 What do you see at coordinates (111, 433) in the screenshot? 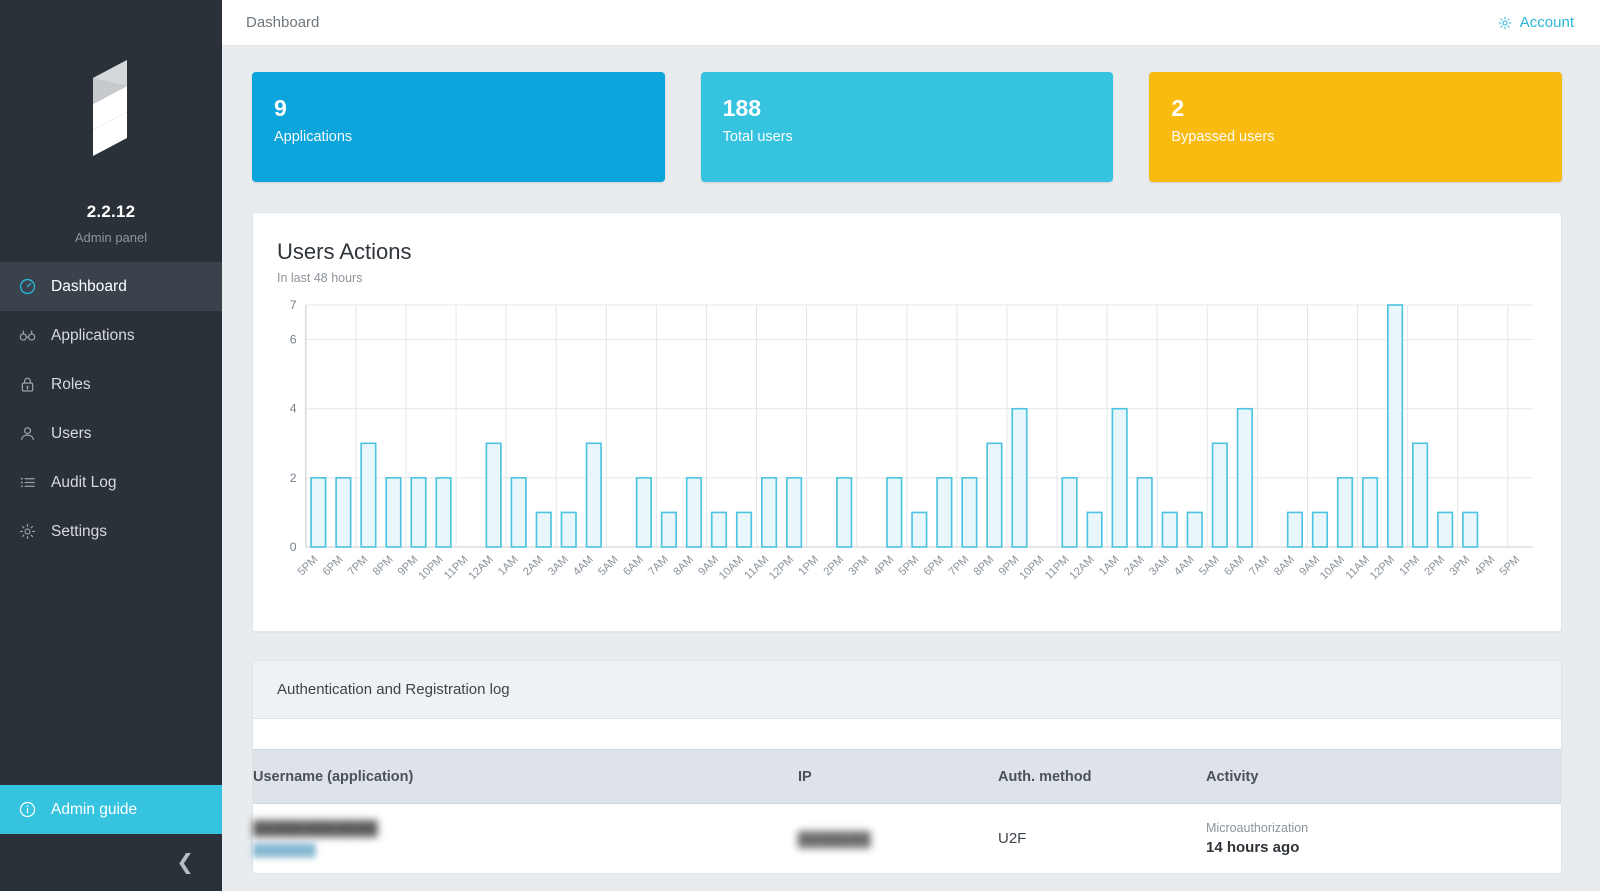
I see `sidebar-item-users: Users` at bounding box center [111, 433].